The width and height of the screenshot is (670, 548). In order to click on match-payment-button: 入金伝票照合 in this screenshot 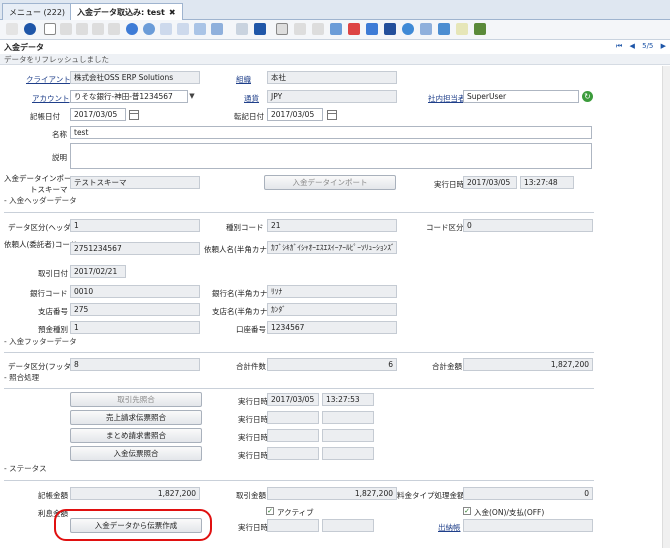, I will do `click(136, 453)`.